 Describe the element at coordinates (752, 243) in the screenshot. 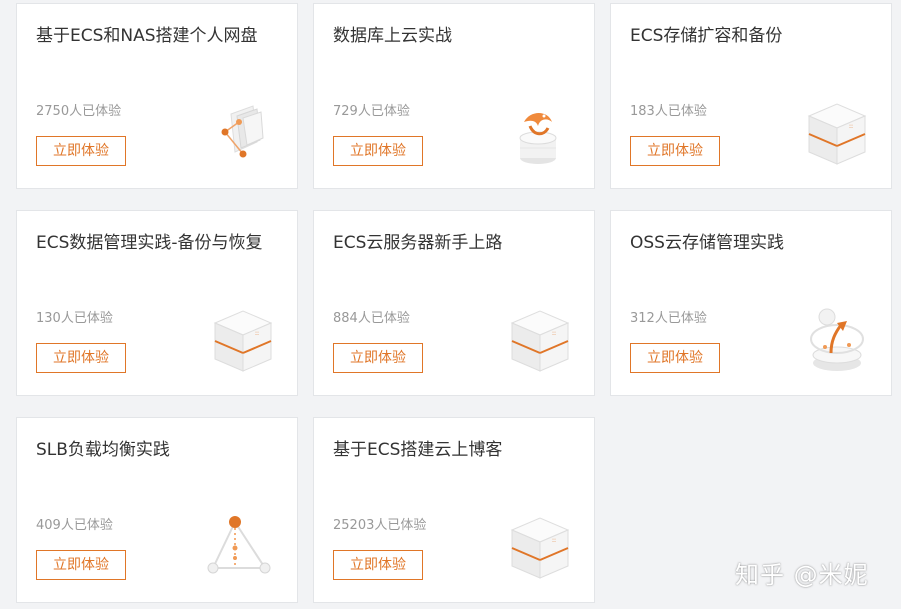

I see `card-title: OSS云存储管理实践` at that location.